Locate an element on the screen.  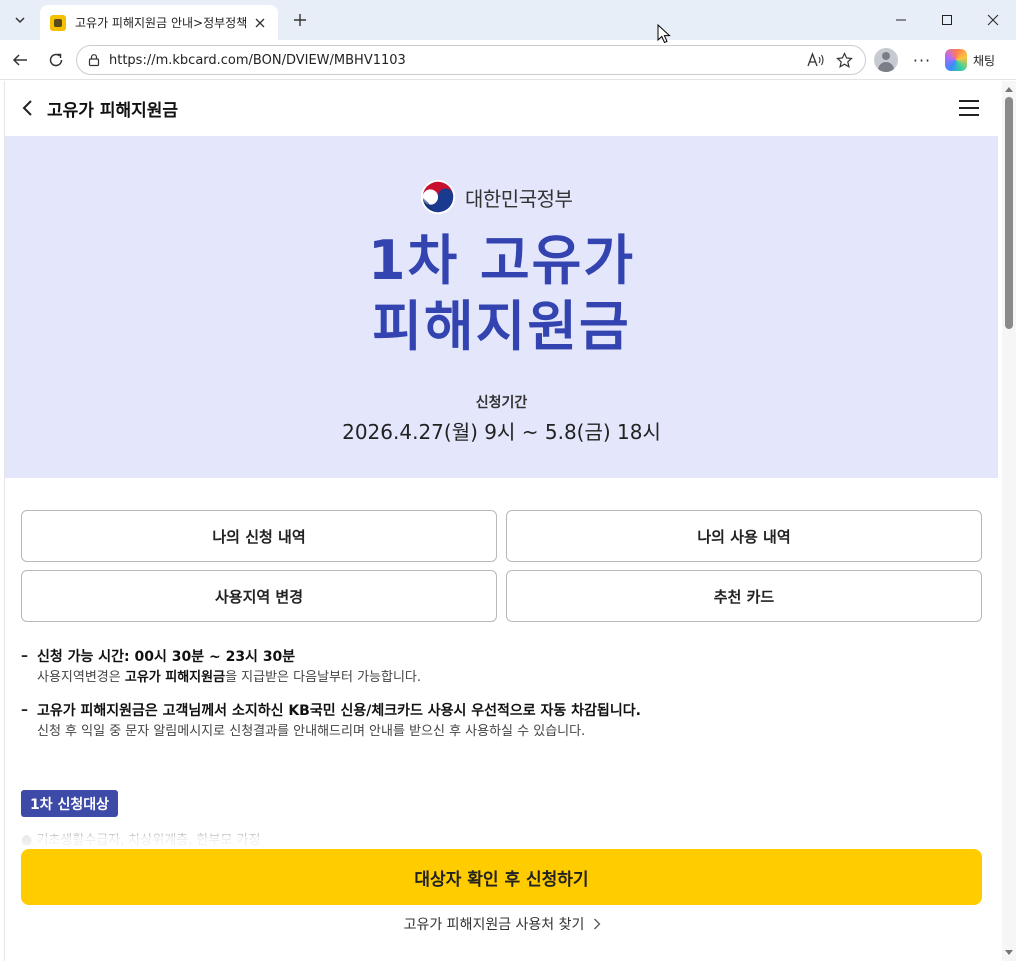
read-aloud-icon is located at coordinates (815, 59).